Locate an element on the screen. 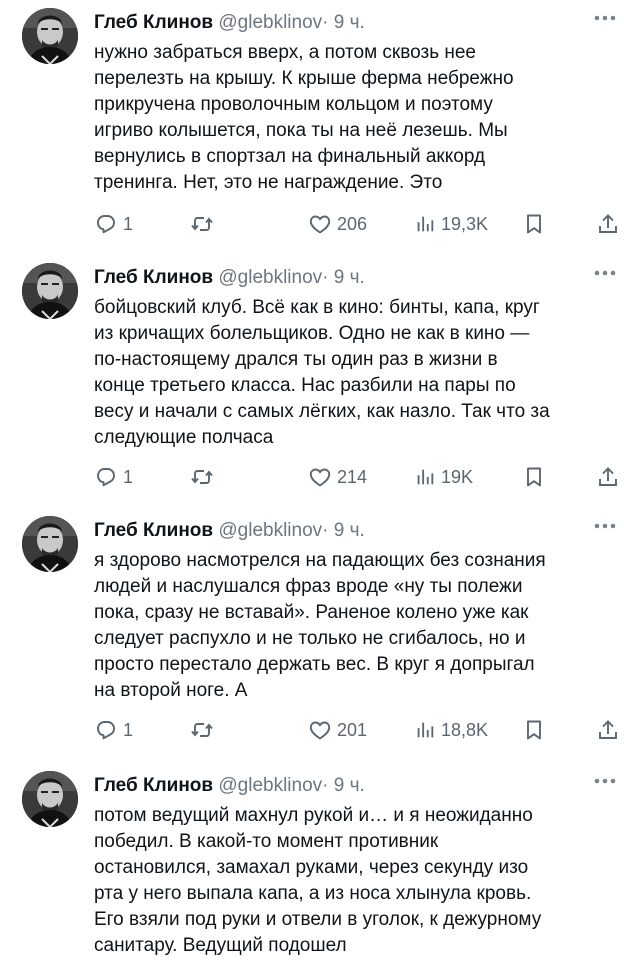 This screenshot has width=640, height=973. action-bar: 1 201 18,8K is located at coordinates (320, 730).